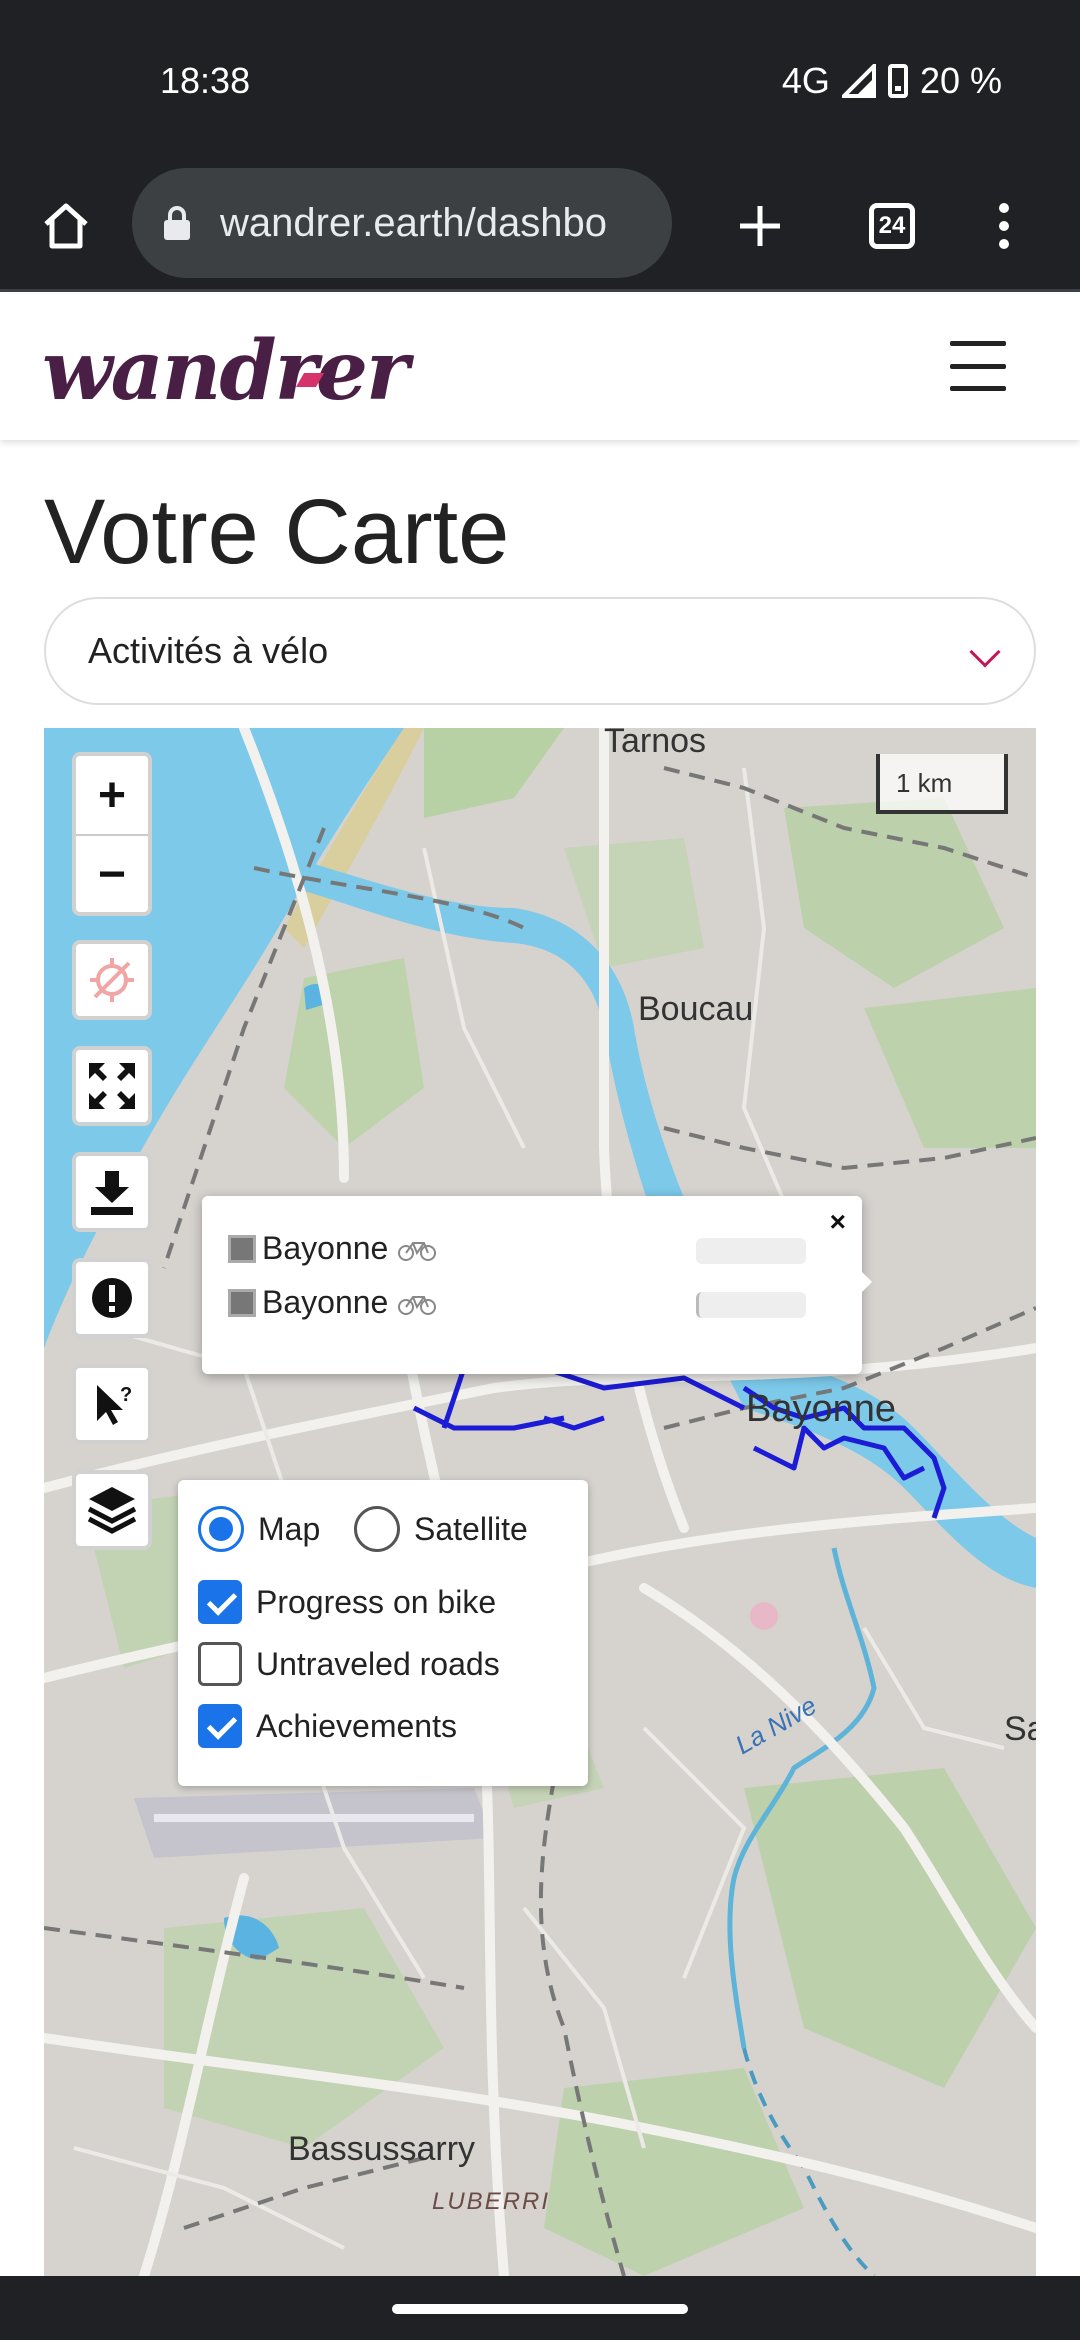 The height and width of the screenshot is (2340, 1080). Describe the element at coordinates (205, 80) in the screenshot. I see `status-time: 18:38` at that location.